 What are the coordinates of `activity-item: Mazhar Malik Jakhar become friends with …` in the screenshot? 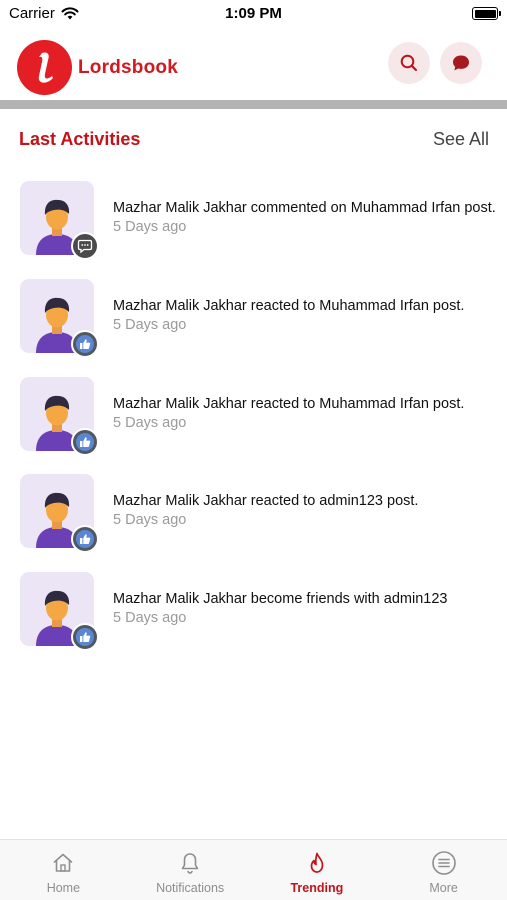 It's located at (253, 612).